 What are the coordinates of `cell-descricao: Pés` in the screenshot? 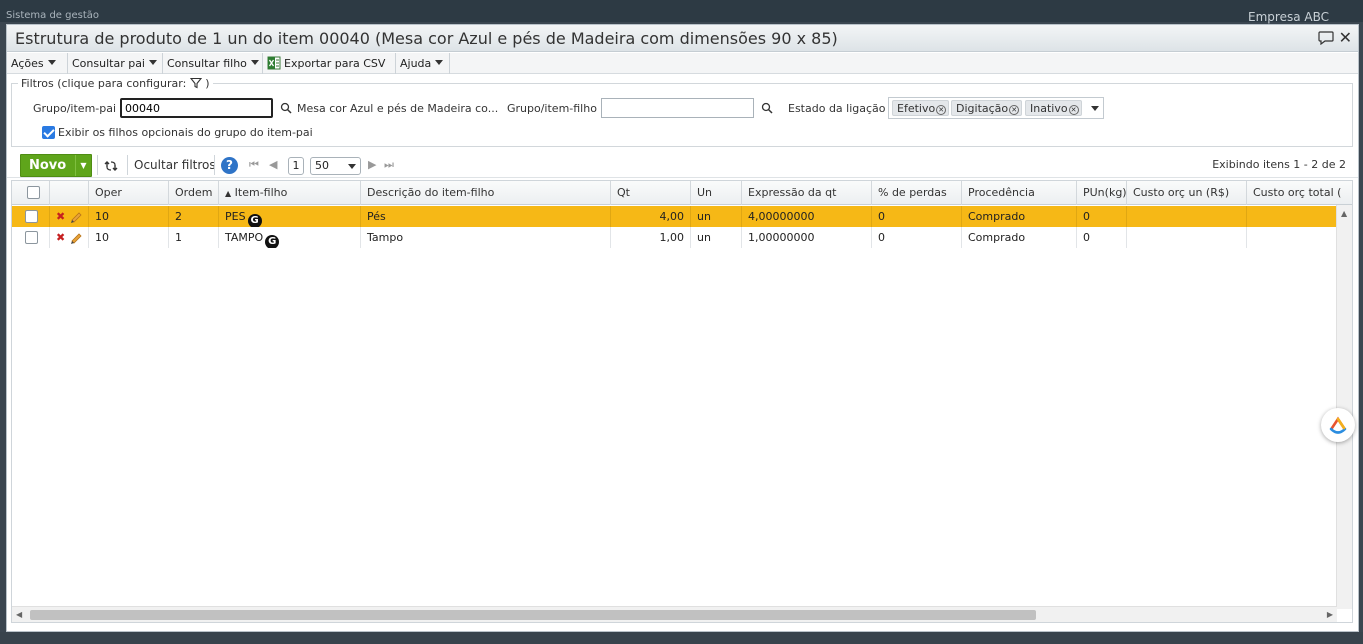 It's located at (486, 216).